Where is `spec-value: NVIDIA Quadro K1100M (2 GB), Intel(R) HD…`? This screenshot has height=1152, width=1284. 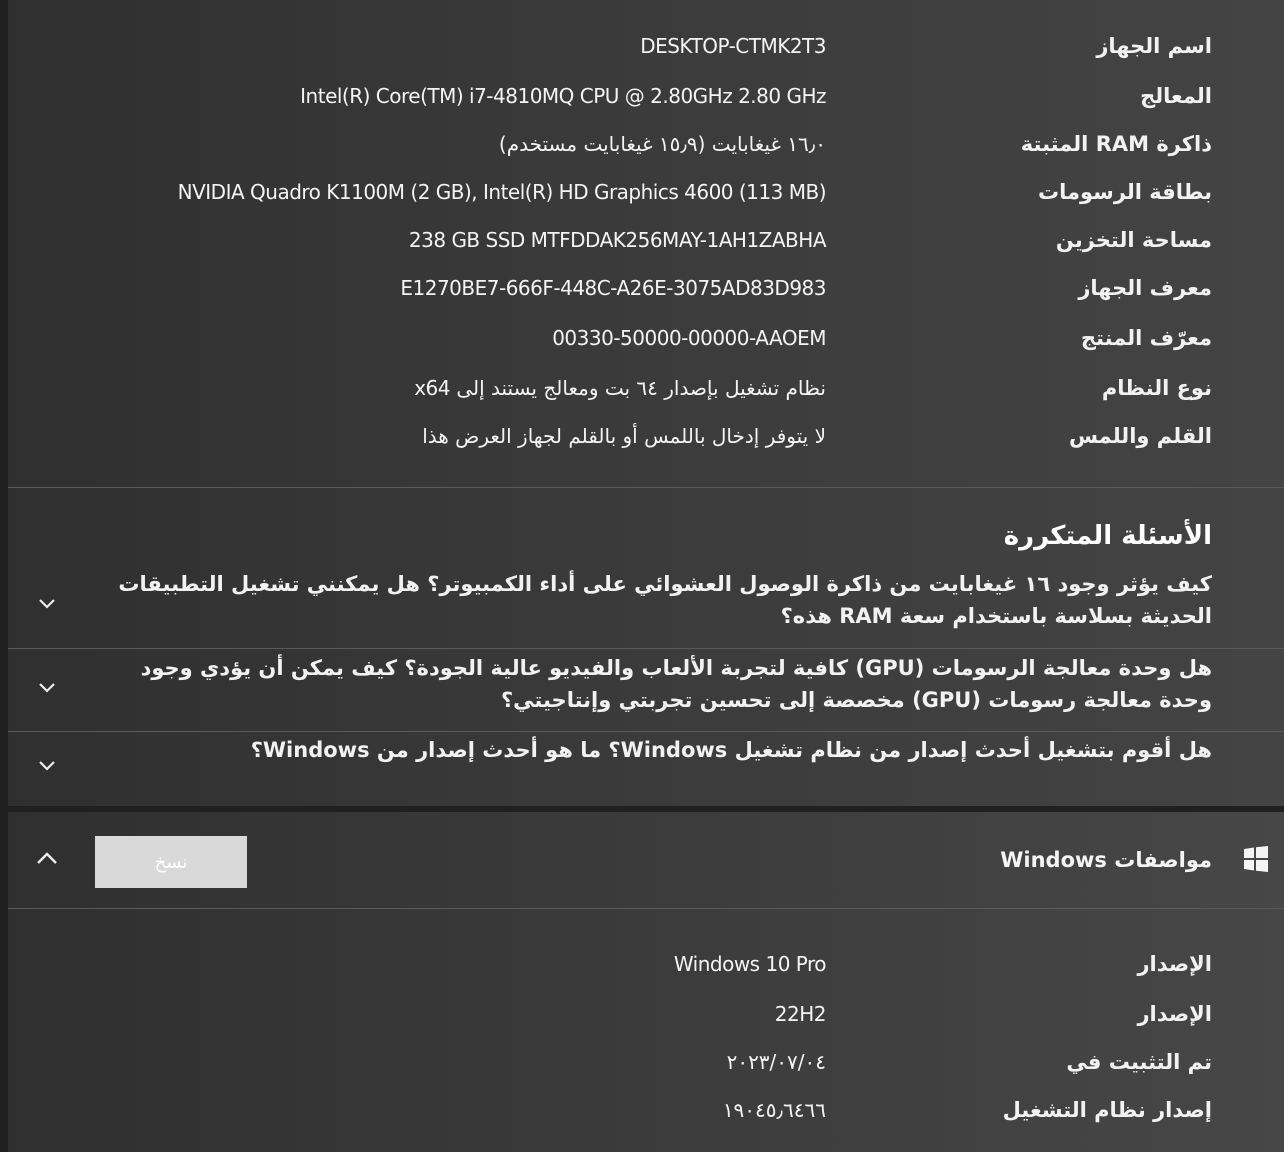
spec-value: NVIDIA Quadro K1100M (2 GB), Intel(R) HD… is located at coordinates (446, 192).